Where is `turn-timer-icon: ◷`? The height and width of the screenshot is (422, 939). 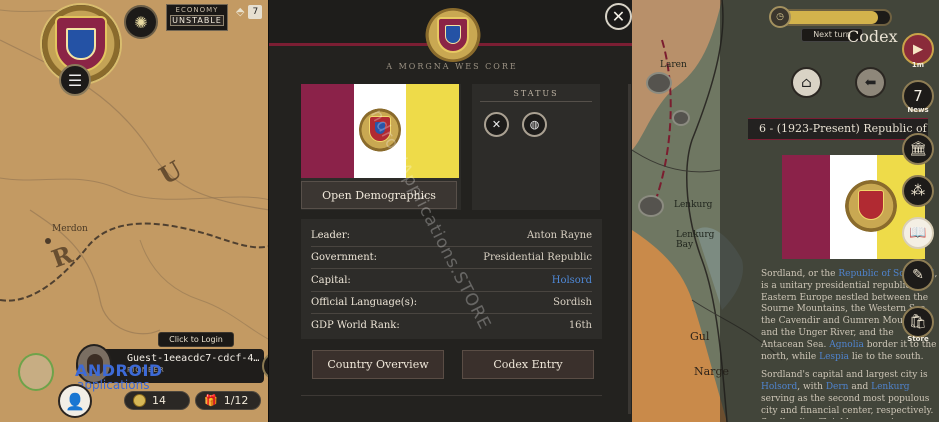
turn-timer-icon: ◷ is located at coordinates (780, 17).